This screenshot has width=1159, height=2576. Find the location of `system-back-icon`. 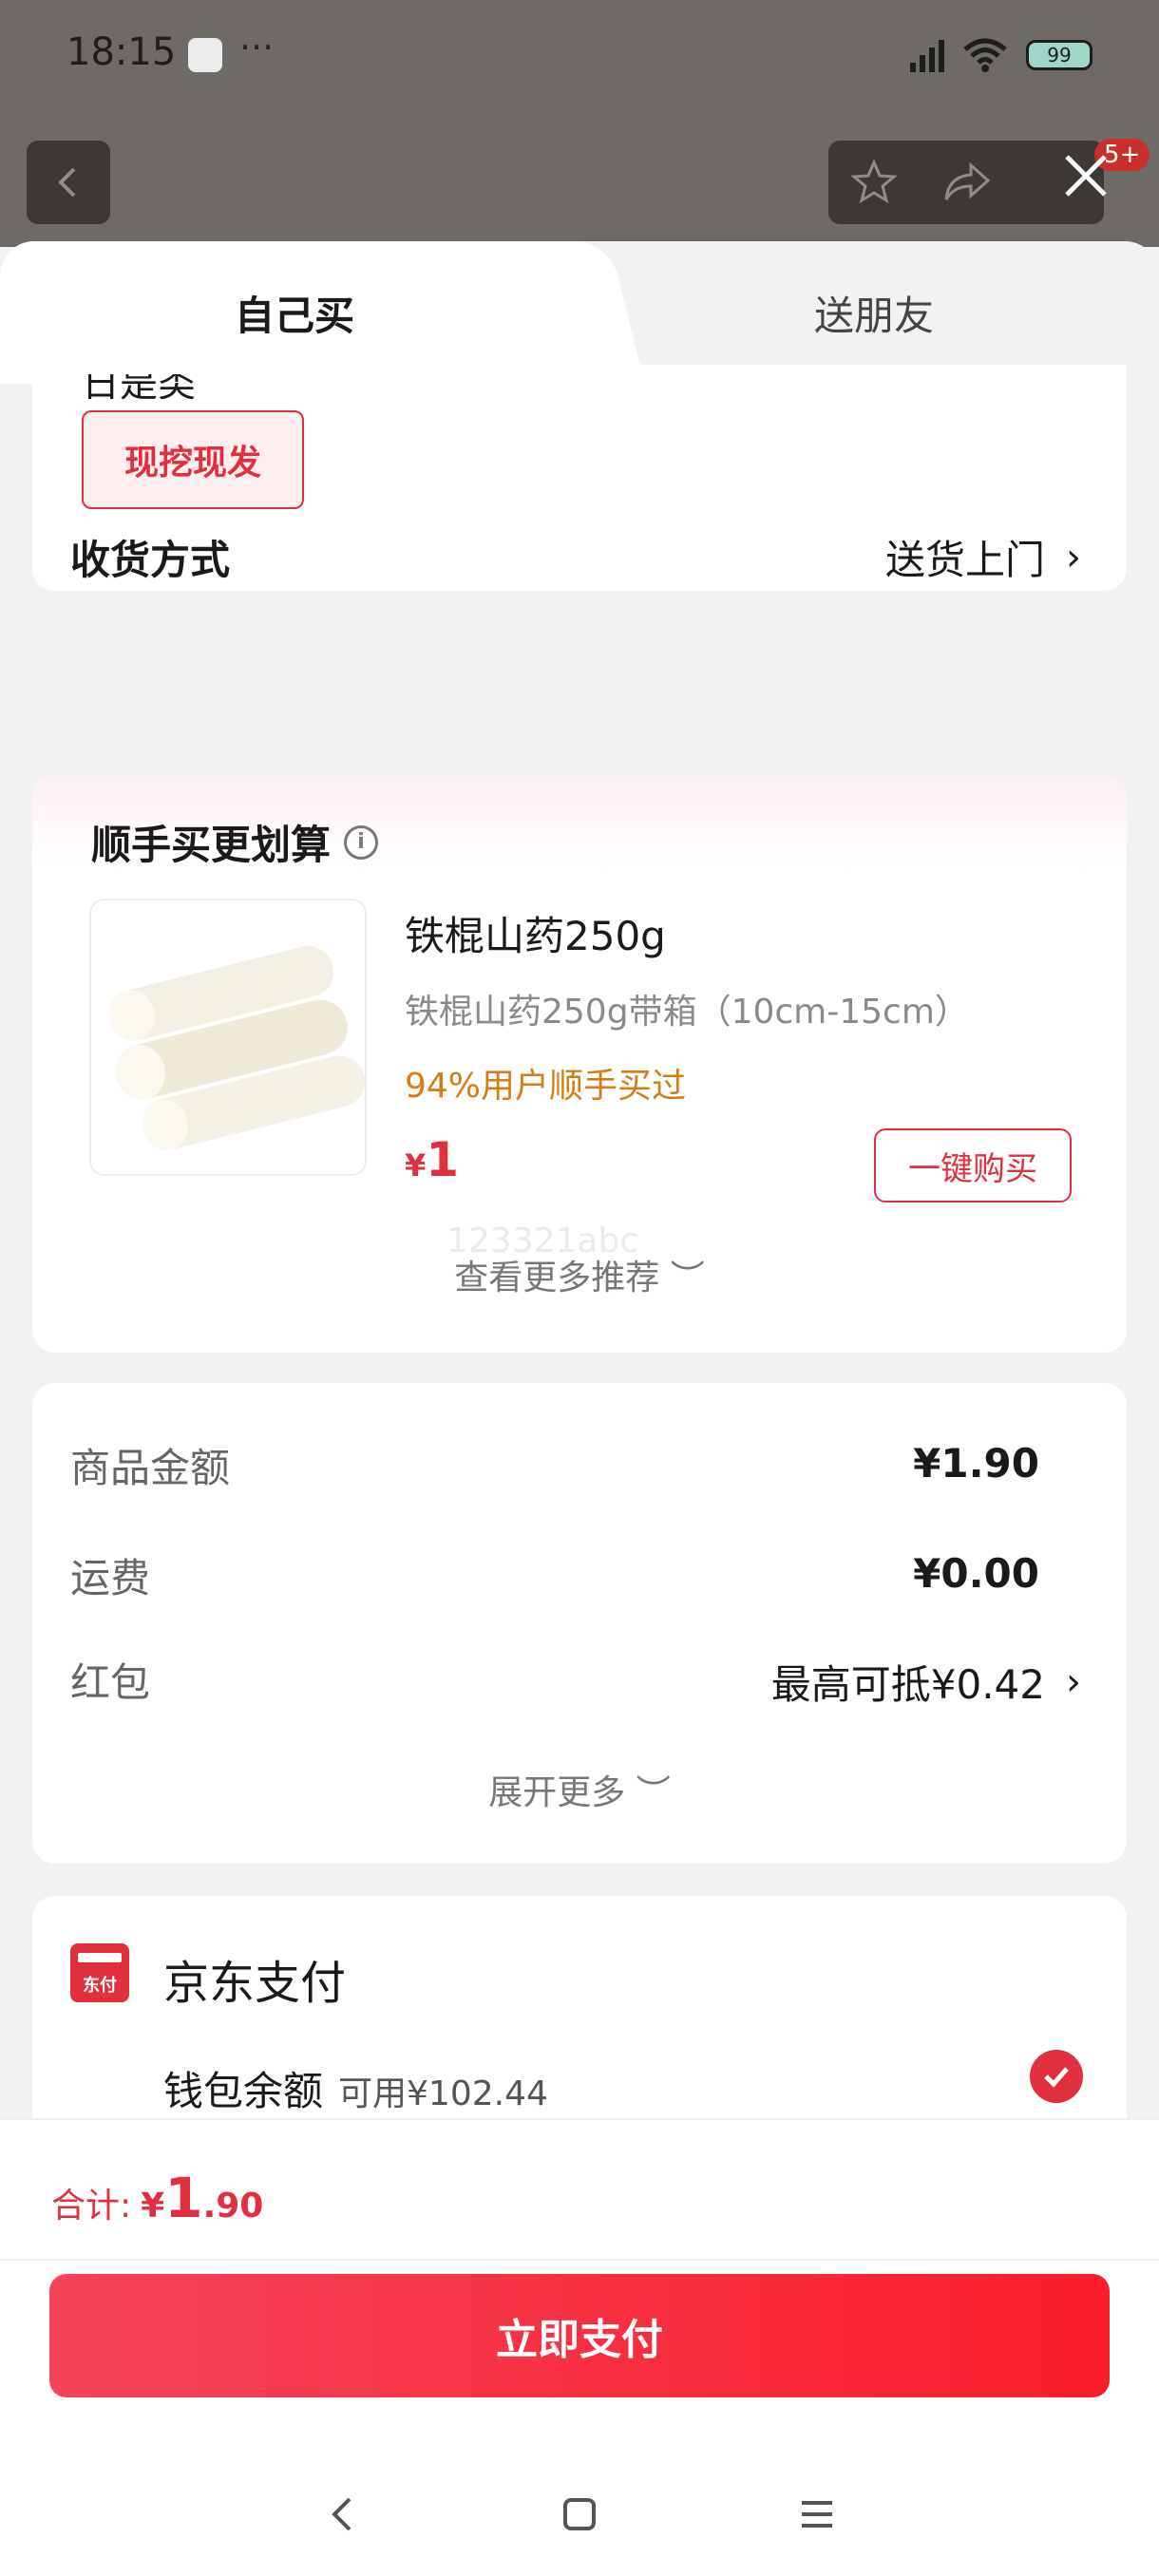

system-back-icon is located at coordinates (342, 2514).